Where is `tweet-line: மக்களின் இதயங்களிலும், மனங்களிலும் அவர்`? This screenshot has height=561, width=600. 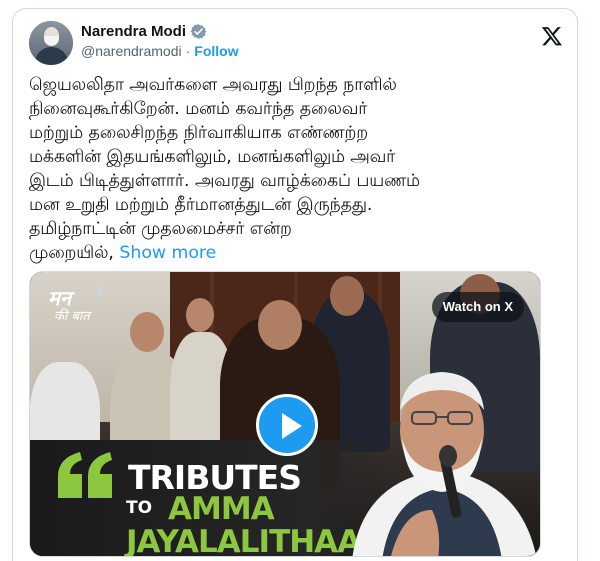
tweet-line: மக்களின் இதயங்களிலும், மனங்களிலும் அவர் is located at coordinates (212, 157).